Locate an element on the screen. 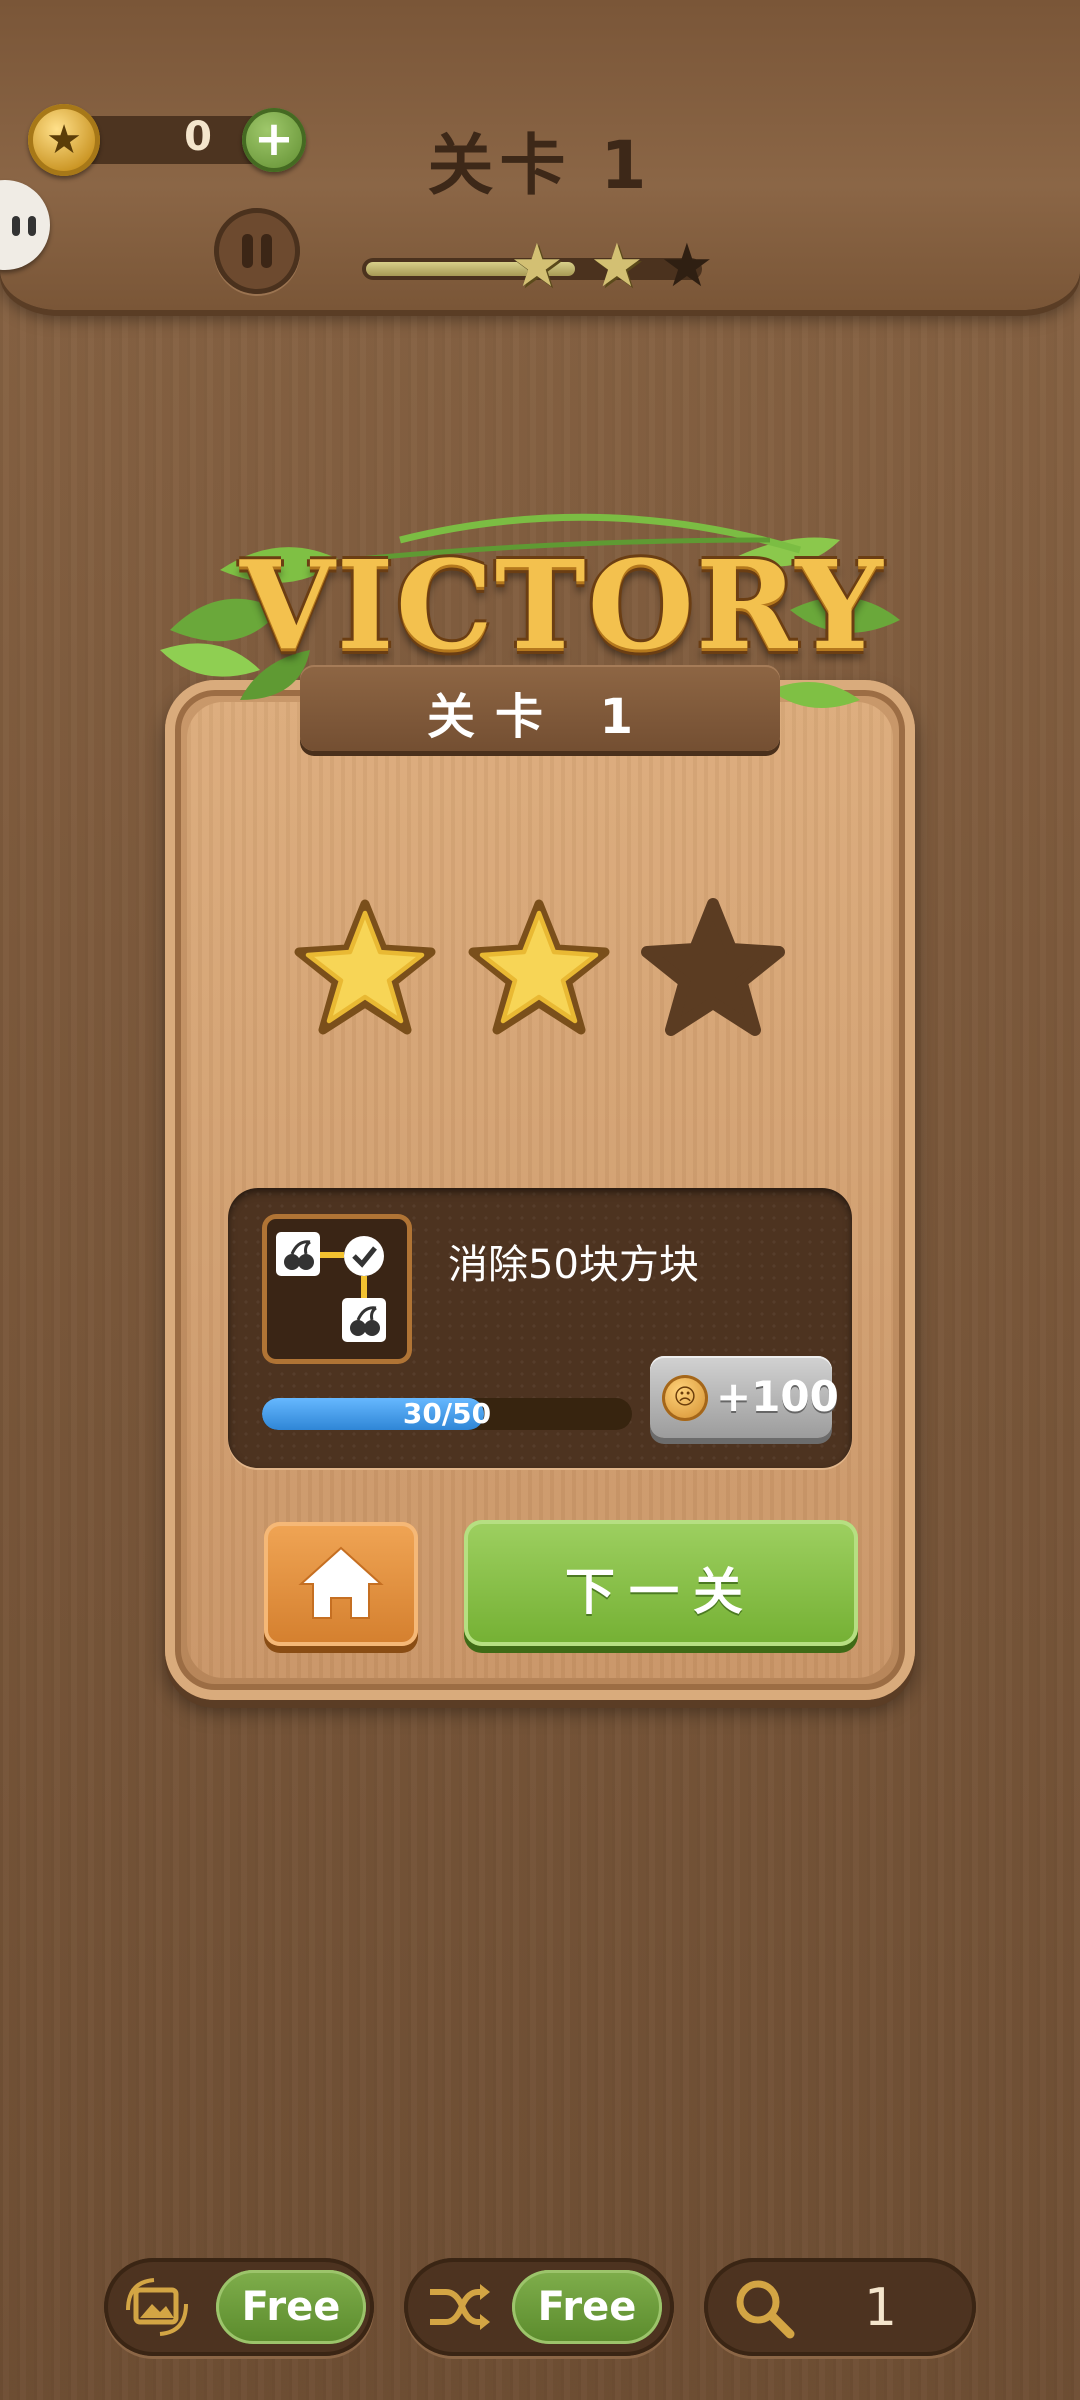 The width and height of the screenshot is (1080, 2400). progress-star-empty-icon: ★ is located at coordinates (687, 266).